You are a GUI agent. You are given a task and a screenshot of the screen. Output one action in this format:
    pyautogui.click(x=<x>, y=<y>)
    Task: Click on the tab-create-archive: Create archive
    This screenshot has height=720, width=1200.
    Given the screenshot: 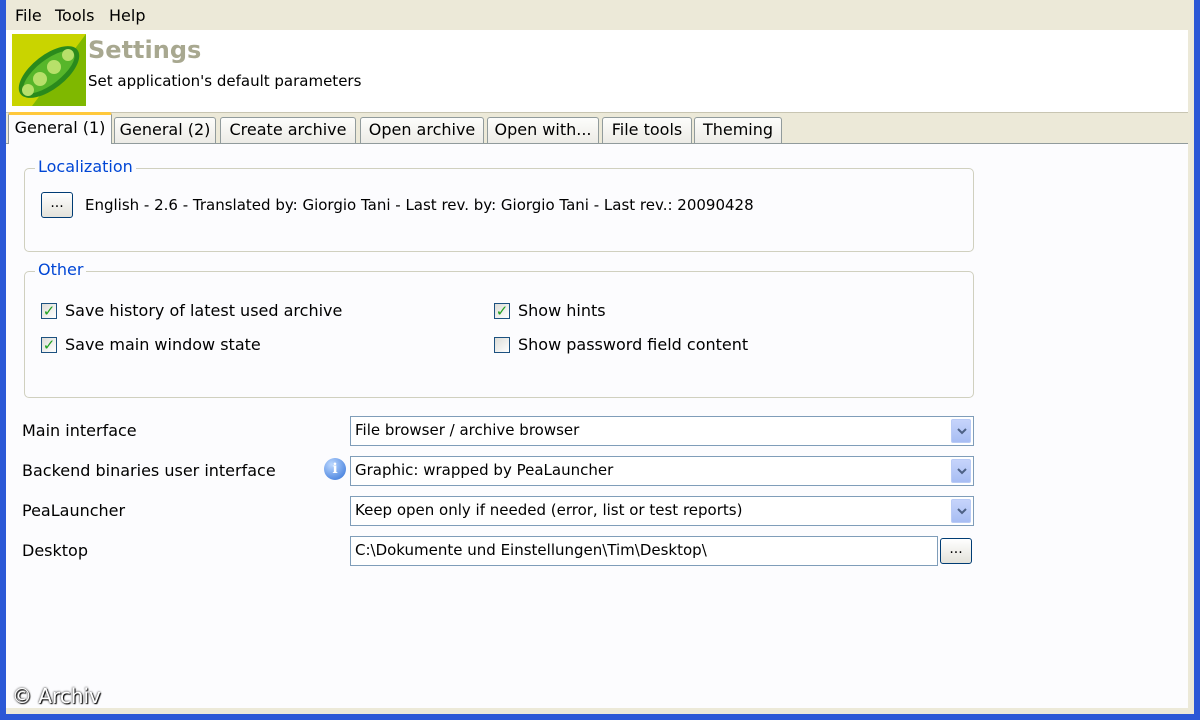 What is the action you would take?
    pyautogui.click(x=288, y=130)
    